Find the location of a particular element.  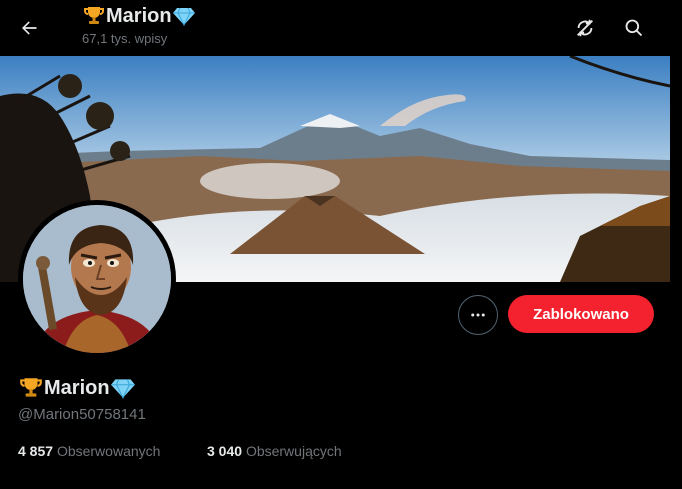

header-title-block: Marion 67,1 tys. wpisy is located at coordinates (139, 25).